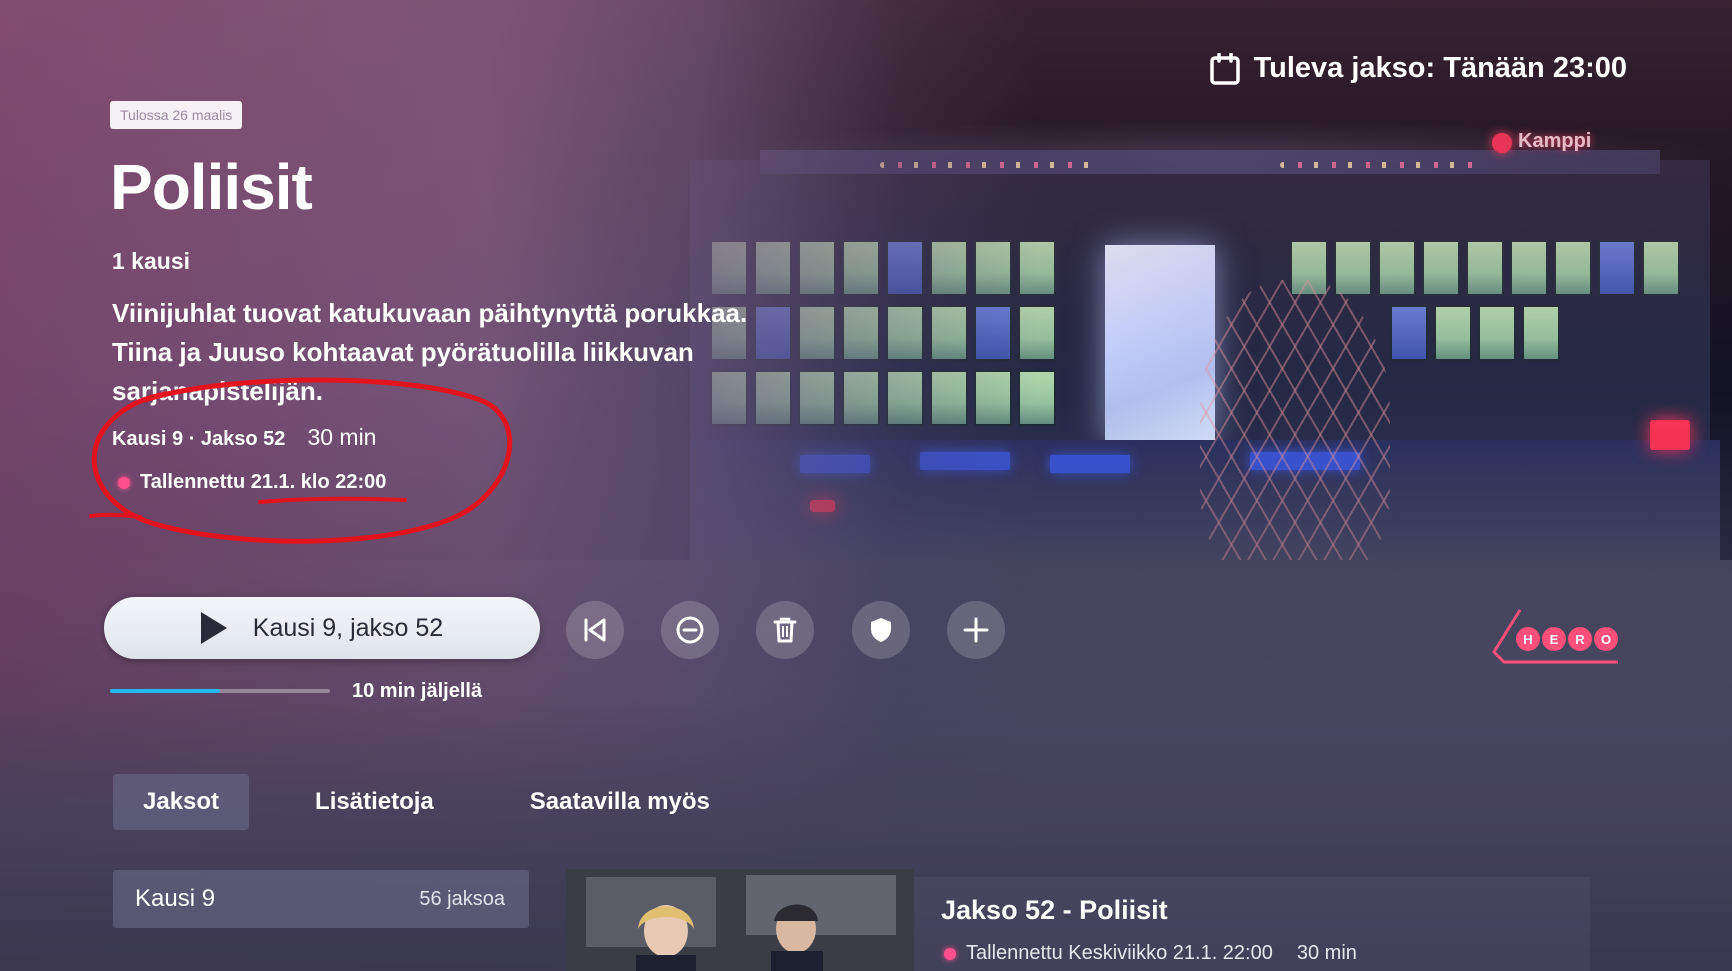 Image resolution: width=1732 pixels, height=971 pixels. What do you see at coordinates (263, 482) in the screenshot?
I see `recorded-label: Tallennettu 21.1. klo 22:00` at bounding box center [263, 482].